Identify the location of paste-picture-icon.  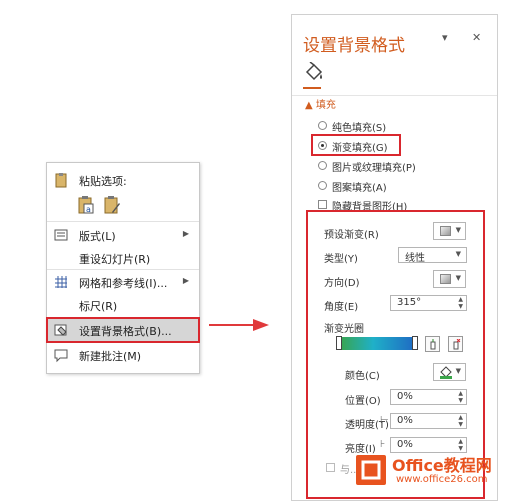
(112, 205).